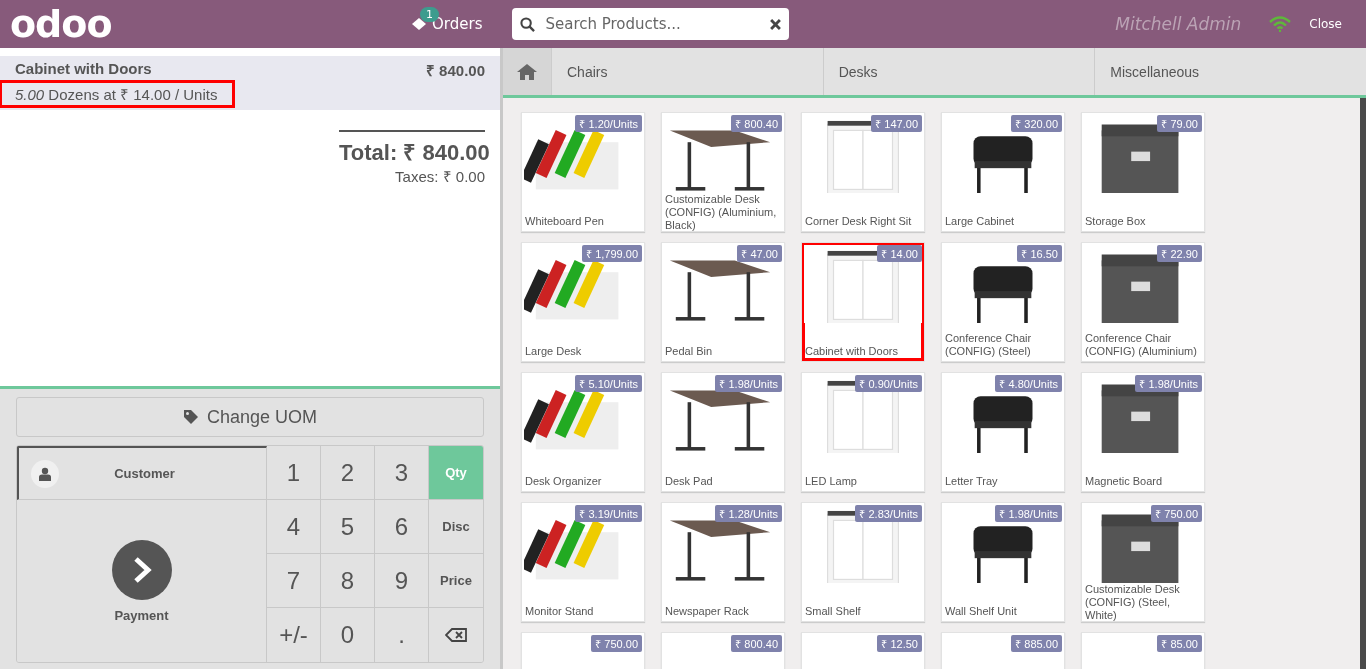  What do you see at coordinates (899, 643) in the screenshot?
I see `price-tag: ₹ 12.50` at bounding box center [899, 643].